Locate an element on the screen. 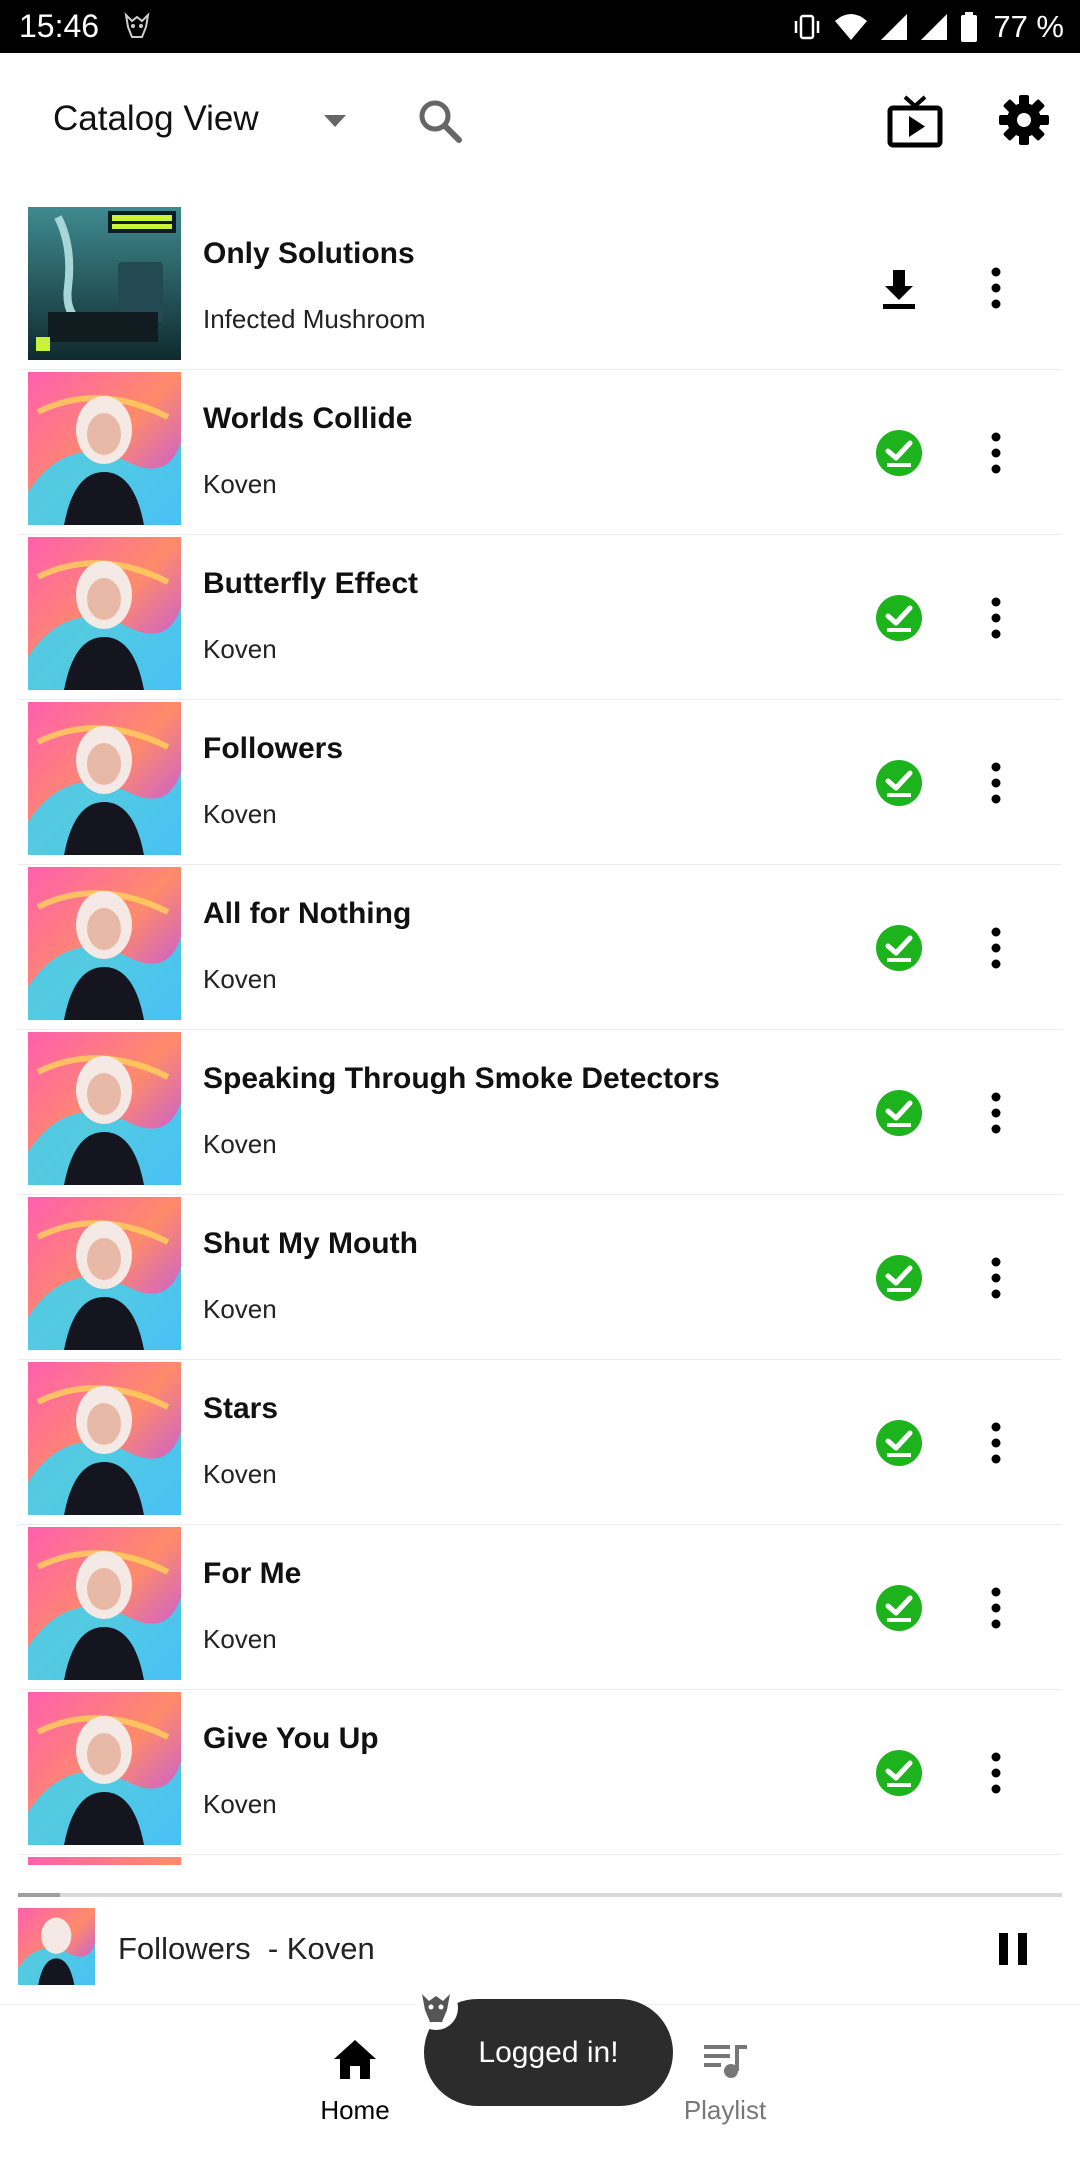  track-title: Followers is located at coordinates (273, 748).